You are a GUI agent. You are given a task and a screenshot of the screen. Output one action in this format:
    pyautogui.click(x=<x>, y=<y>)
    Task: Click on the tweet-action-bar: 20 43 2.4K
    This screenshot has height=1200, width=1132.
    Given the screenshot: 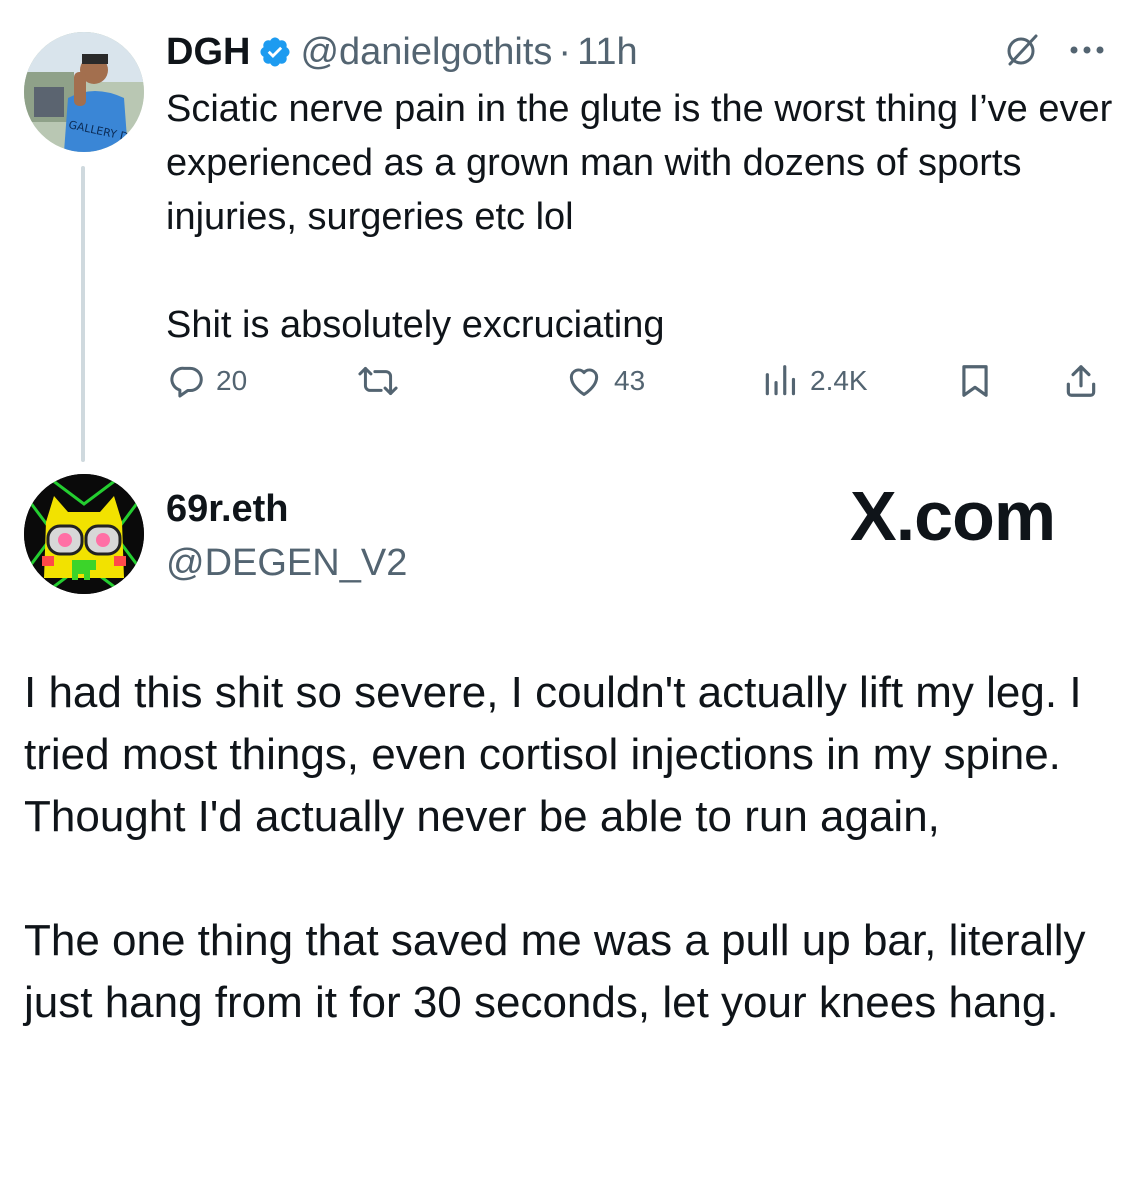 What is the action you would take?
    pyautogui.click(x=636, y=386)
    